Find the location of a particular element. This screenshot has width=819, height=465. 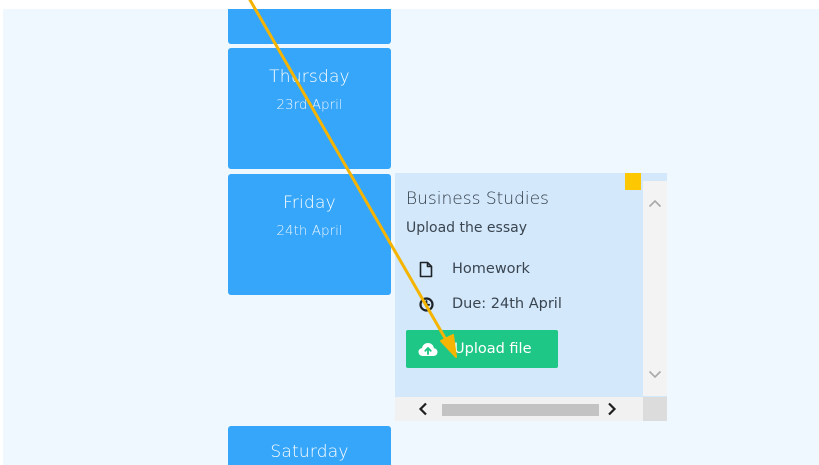

event-due-row: Due: 24th April is located at coordinates (523, 304).